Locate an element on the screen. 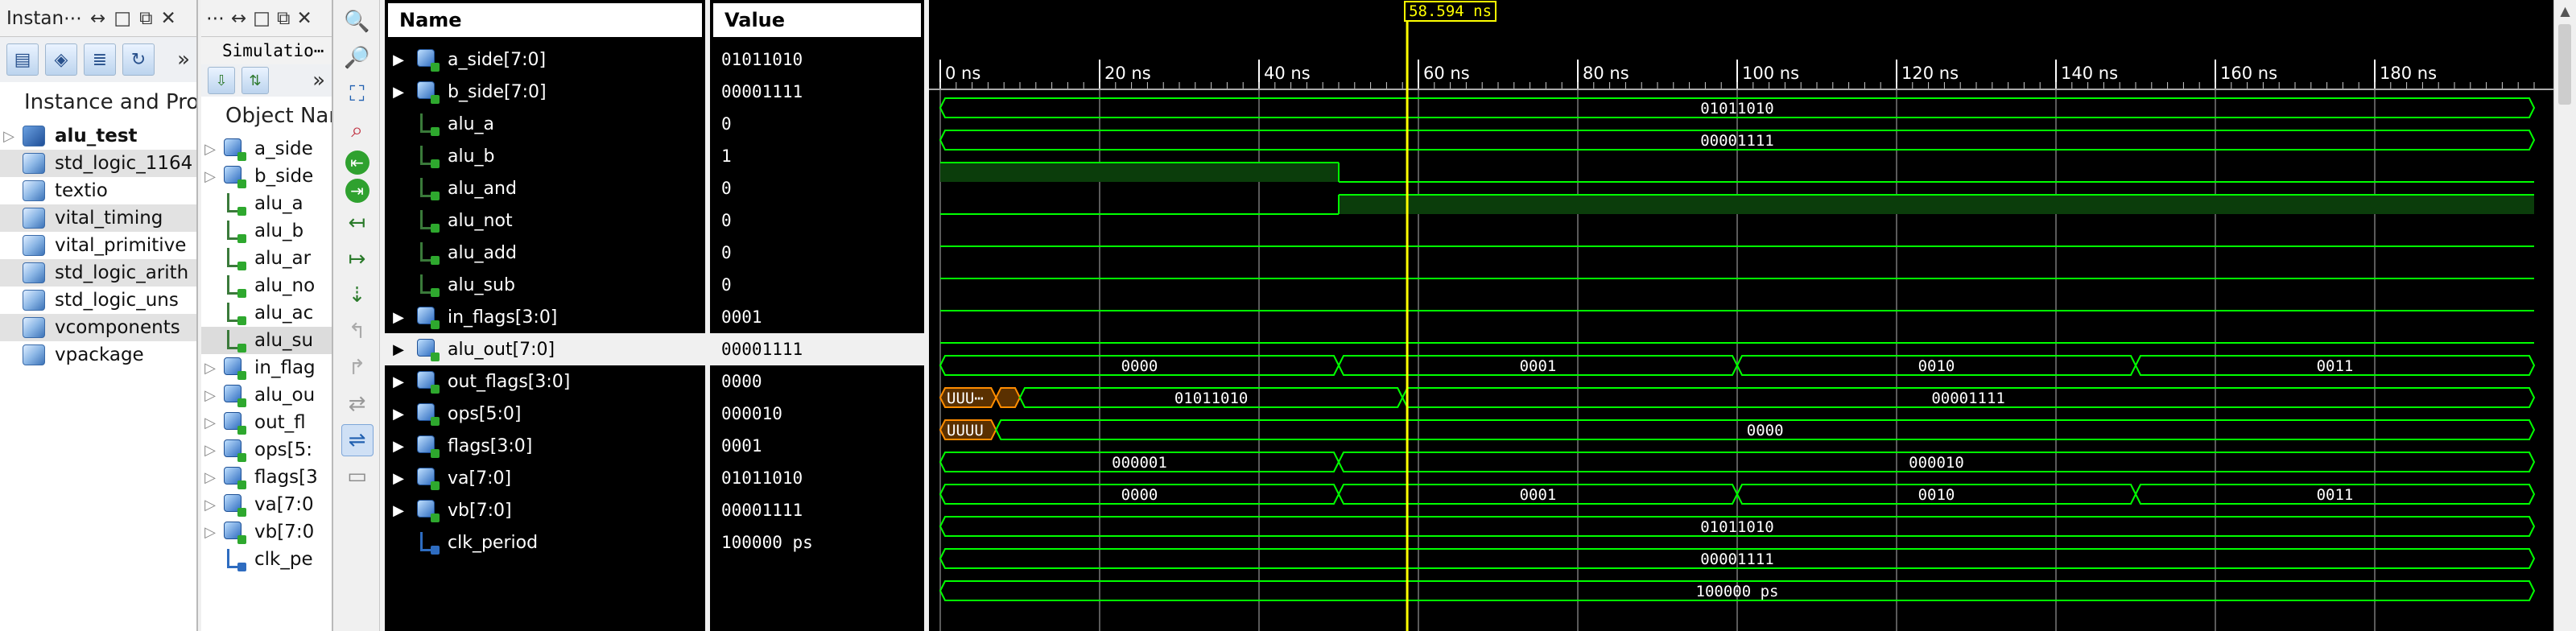 The image size is (2576, 631). signal-row: ▶ b_side[7:0] is located at coordinates (545, 92).